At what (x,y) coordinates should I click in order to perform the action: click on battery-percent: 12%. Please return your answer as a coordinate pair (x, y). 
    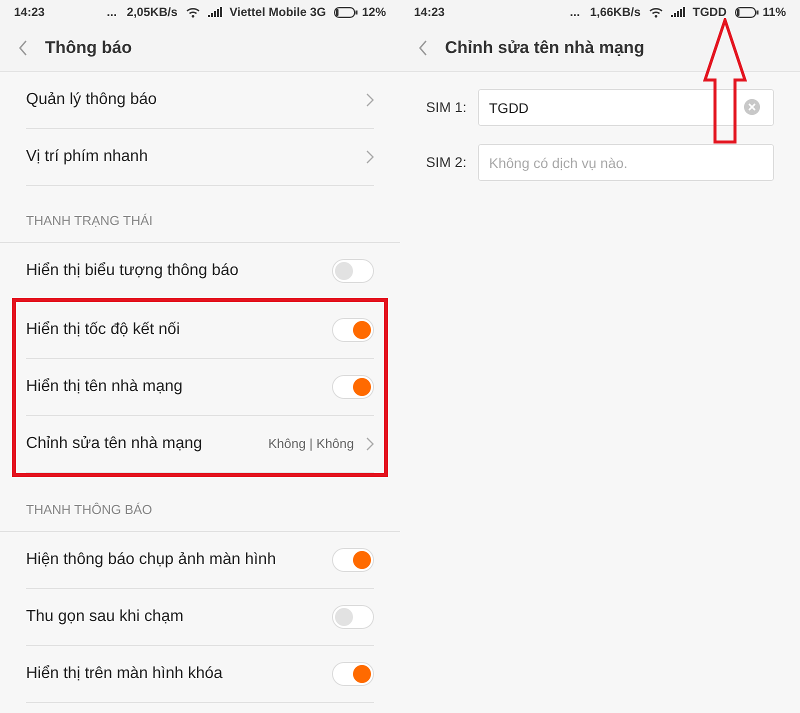
    Looking at the image, I should click on (374, 12).